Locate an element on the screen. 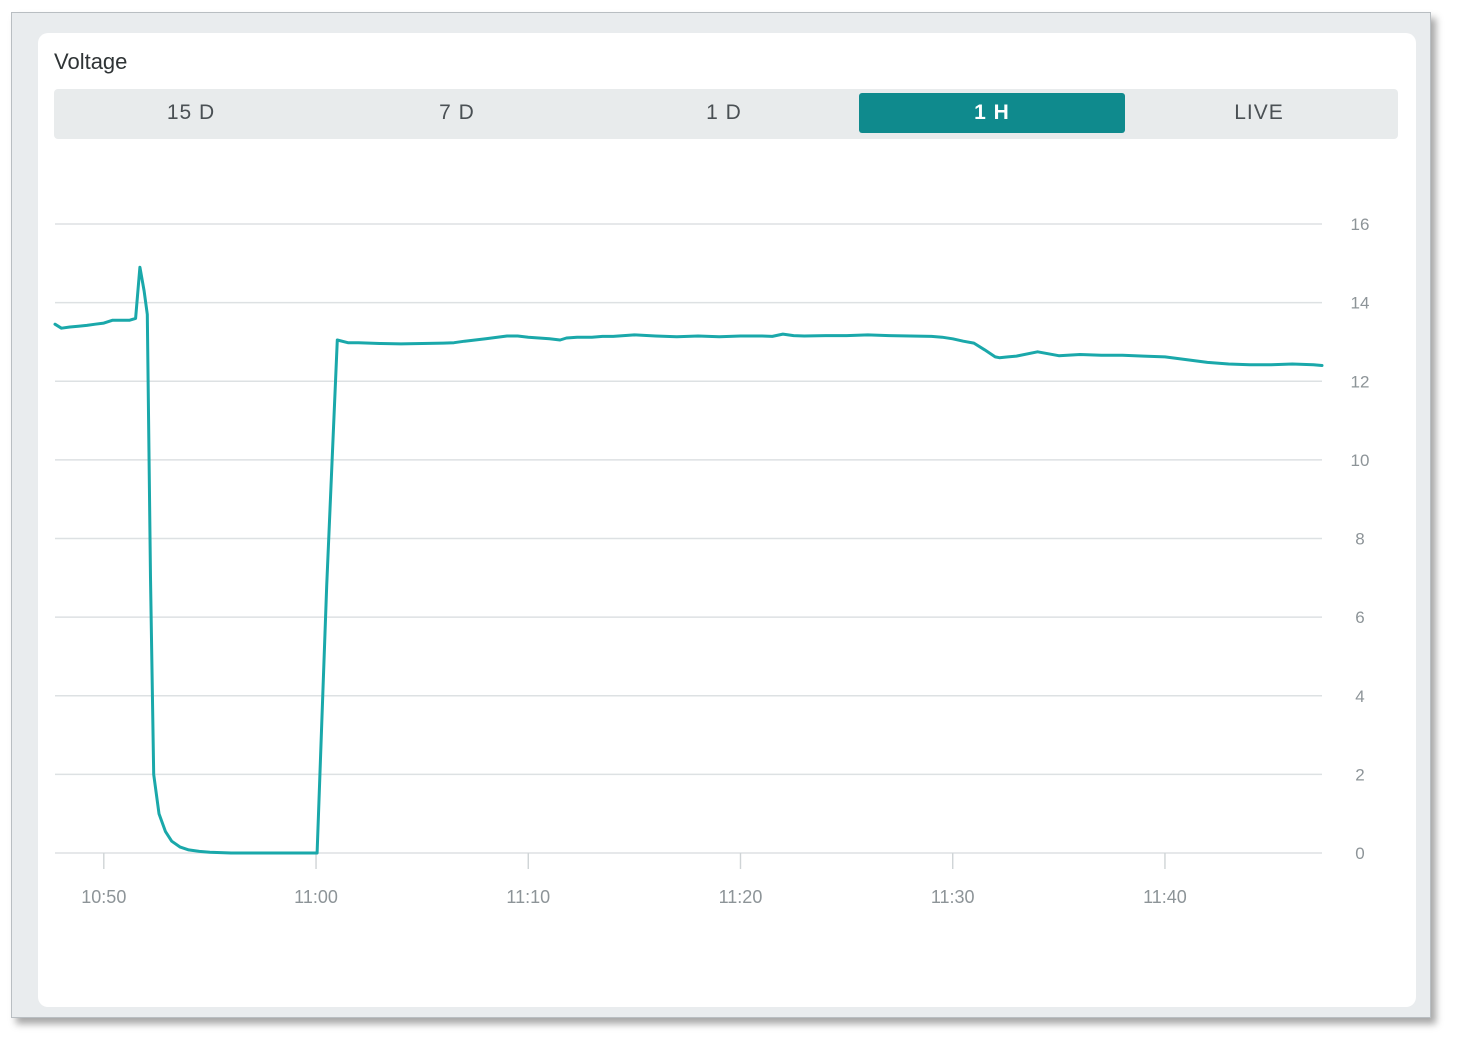 The height and width of the screenshot is (1043, 1460). y-tick-label: 0 is located at coordinates (1359, 853).